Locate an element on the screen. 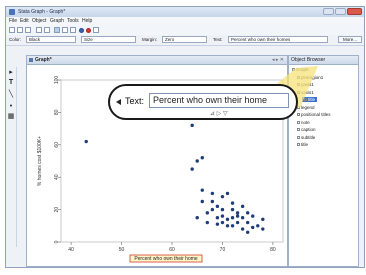 Image resolution: width=366 pixels, height=275 pixels. pointer-arrow-icon is located at coordinates (118, 102).